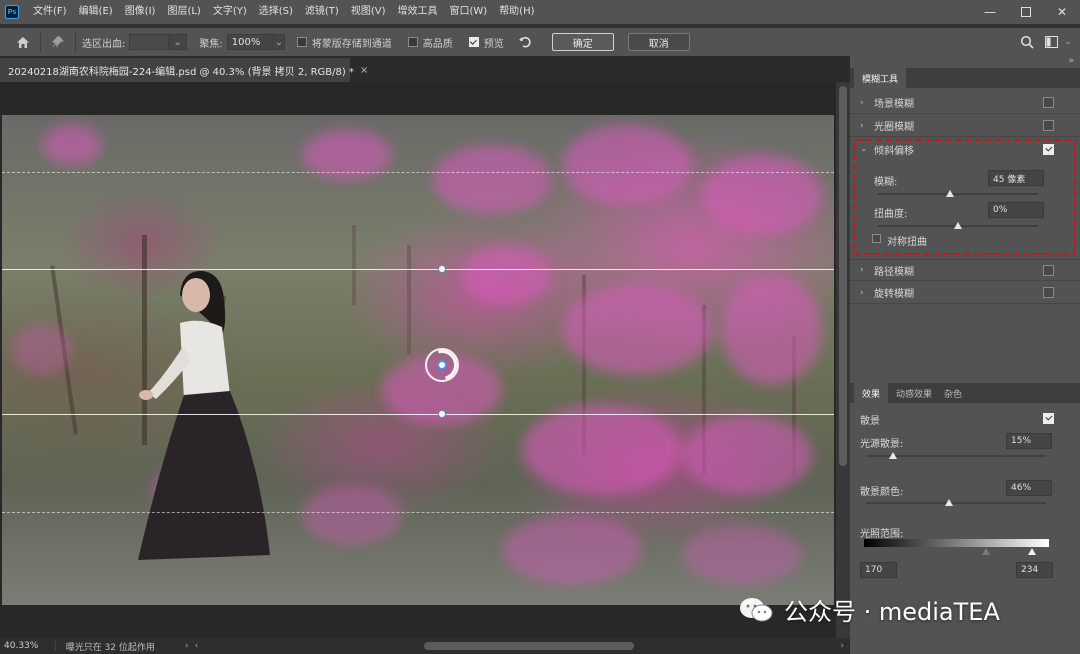  Describe the element at coordinates (1048, 418) in the screenshot. I see `bokeh-checkbox` at that location.